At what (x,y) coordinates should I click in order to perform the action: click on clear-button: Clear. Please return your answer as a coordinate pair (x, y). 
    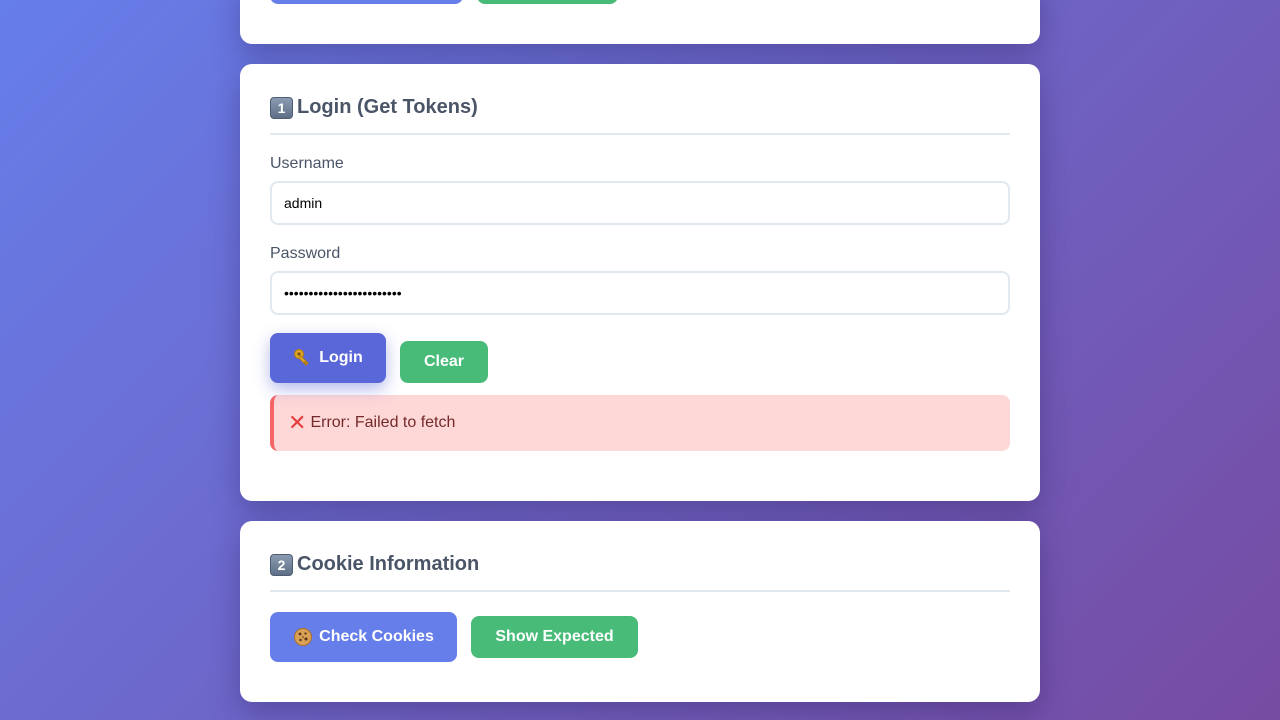
    Looking at the image, I should click on (444, 362).